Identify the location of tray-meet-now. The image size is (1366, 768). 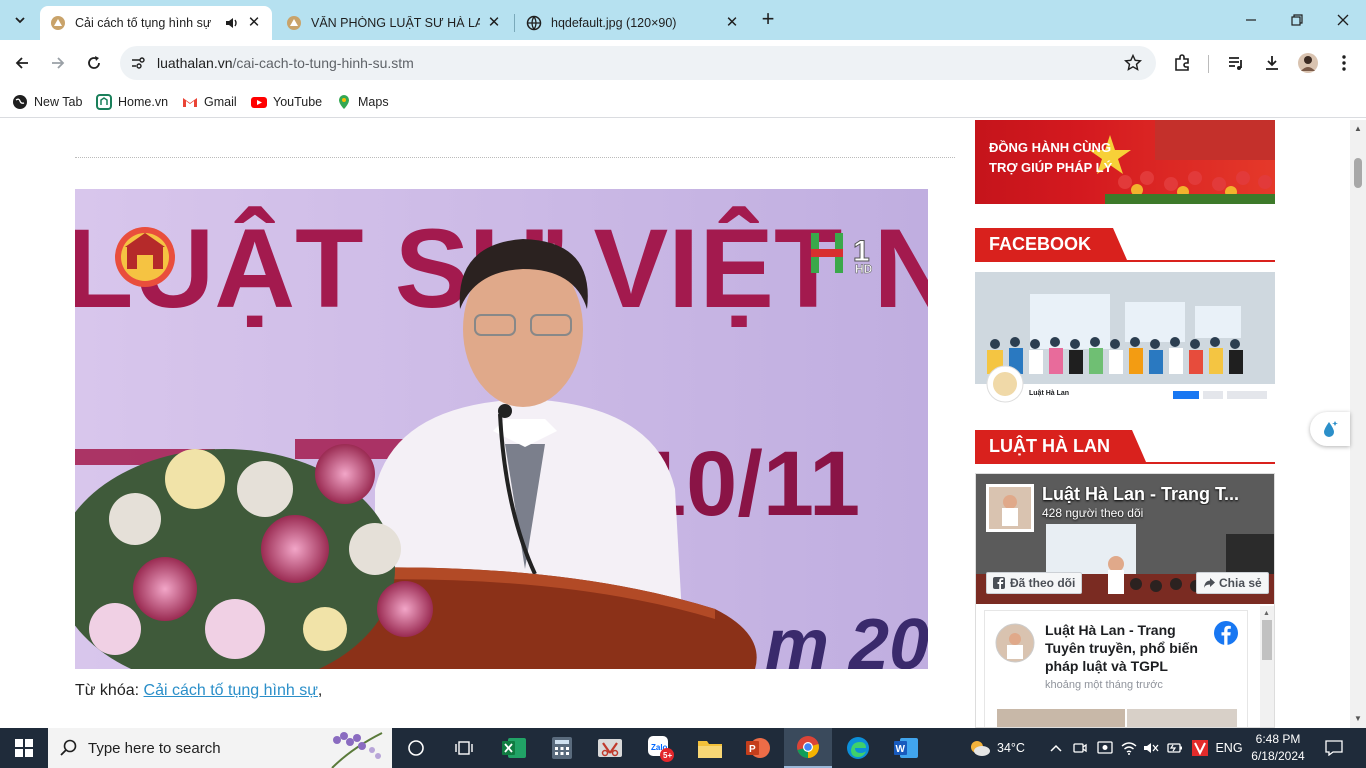
(1080, 748).